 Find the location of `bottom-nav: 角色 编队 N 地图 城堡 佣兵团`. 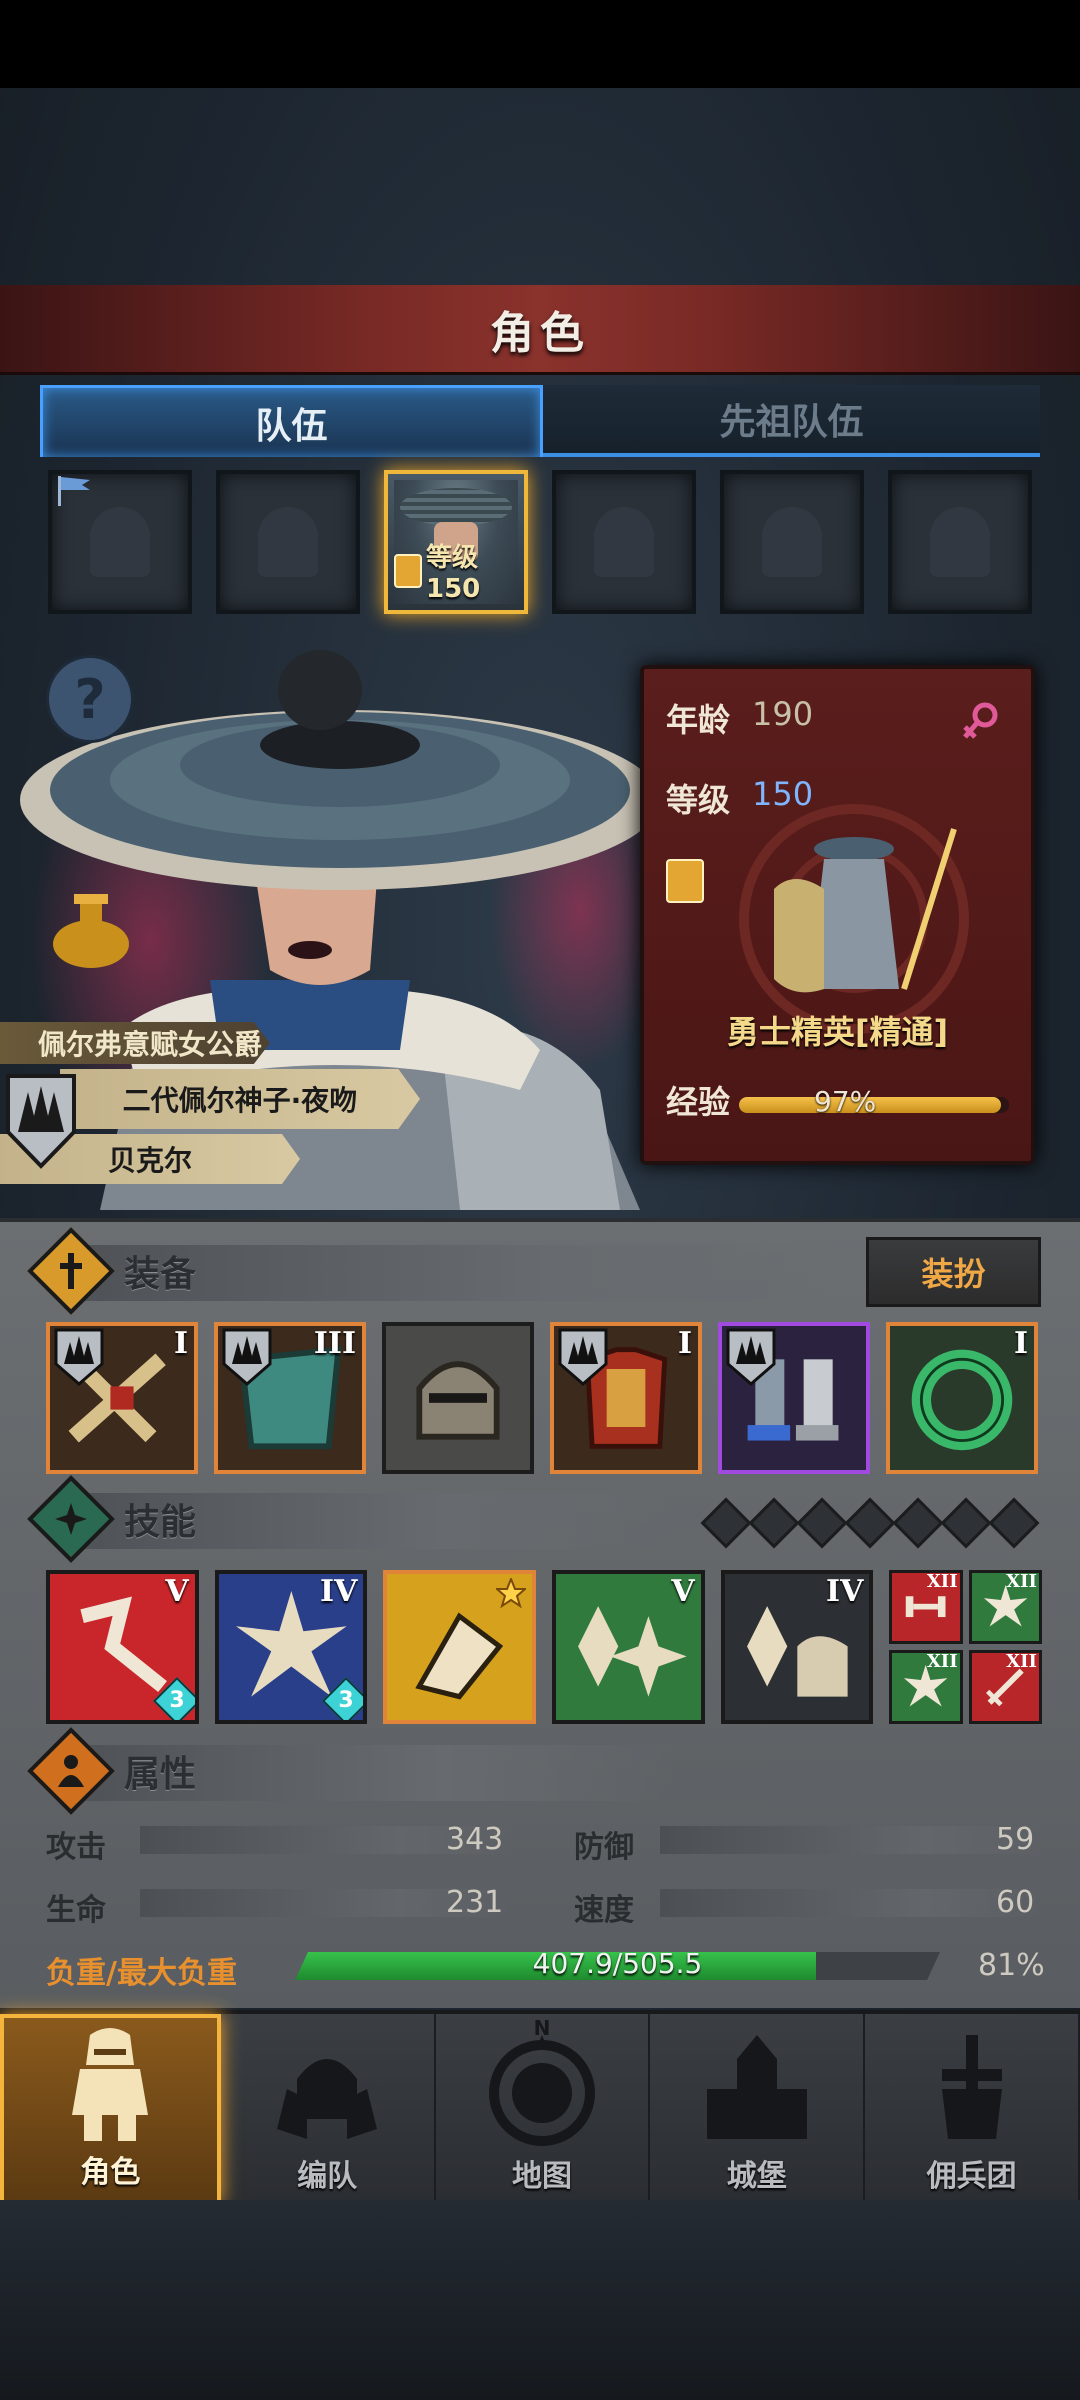

bottom-nav: 角色 编队 N 地图 城堡 佣兵团 is located at coordinates (540, 2107).